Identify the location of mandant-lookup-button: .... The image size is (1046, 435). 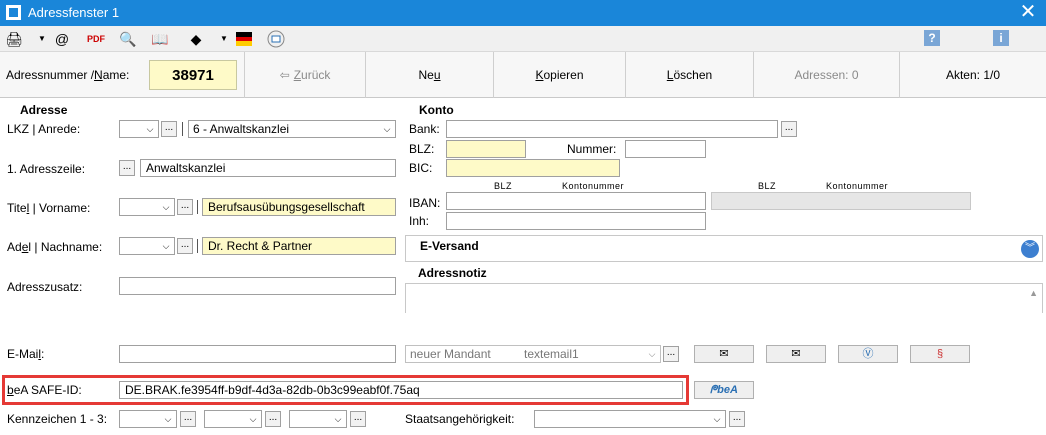
(671, 354).